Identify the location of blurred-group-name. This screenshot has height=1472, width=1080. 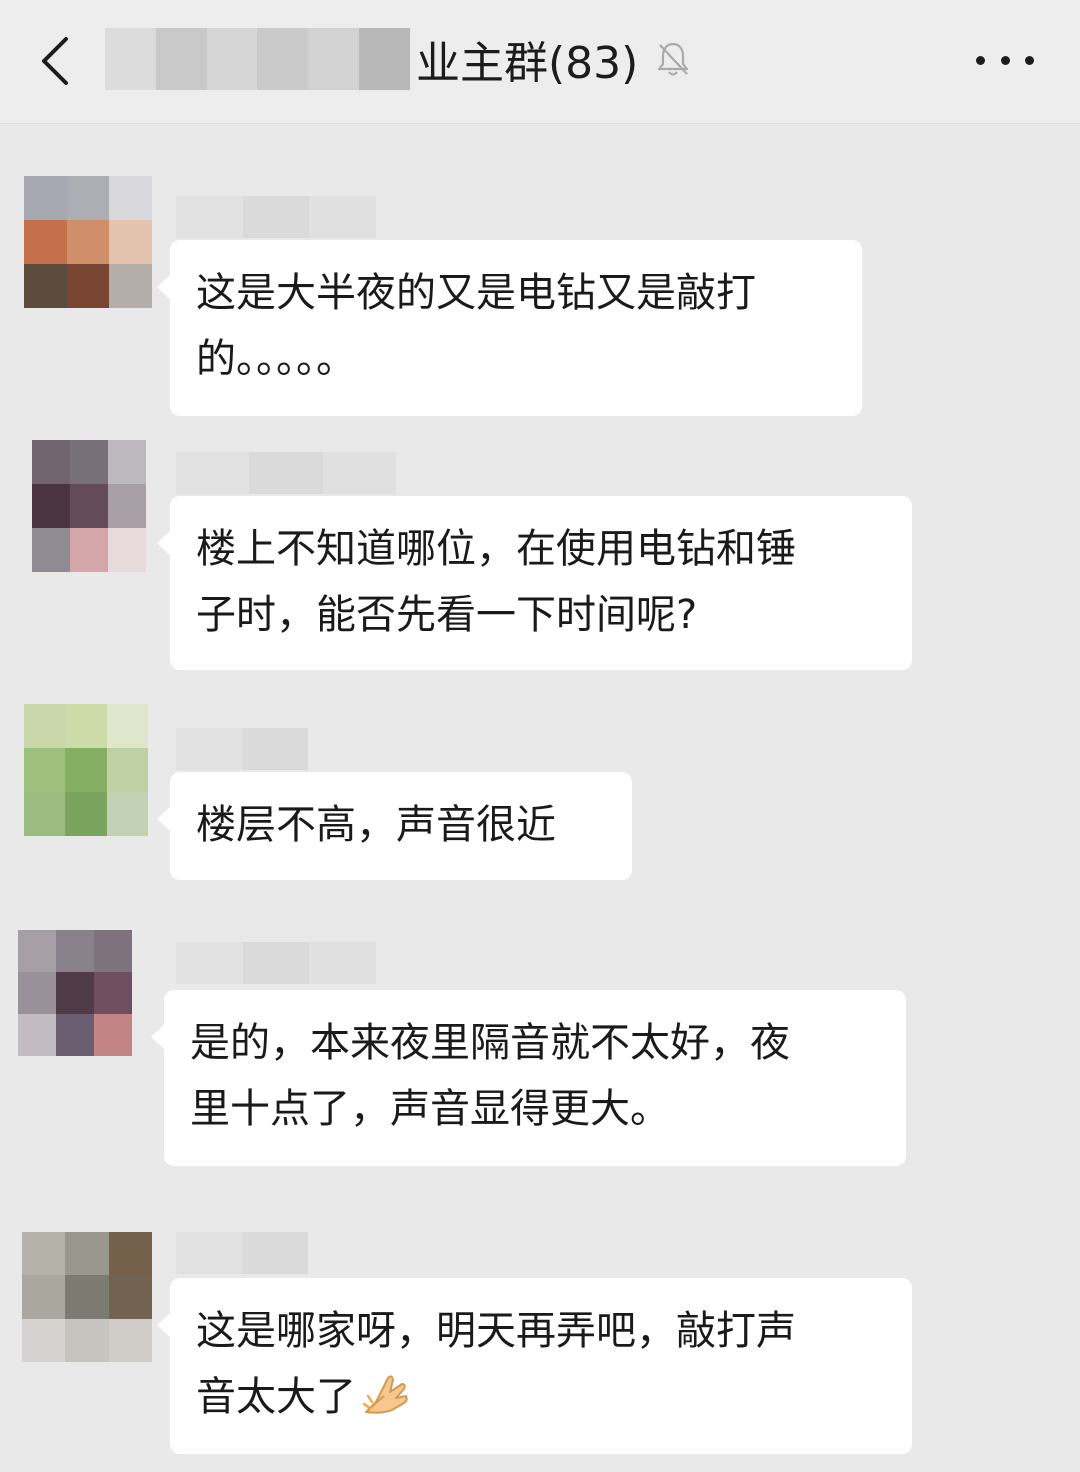
(257, 59).